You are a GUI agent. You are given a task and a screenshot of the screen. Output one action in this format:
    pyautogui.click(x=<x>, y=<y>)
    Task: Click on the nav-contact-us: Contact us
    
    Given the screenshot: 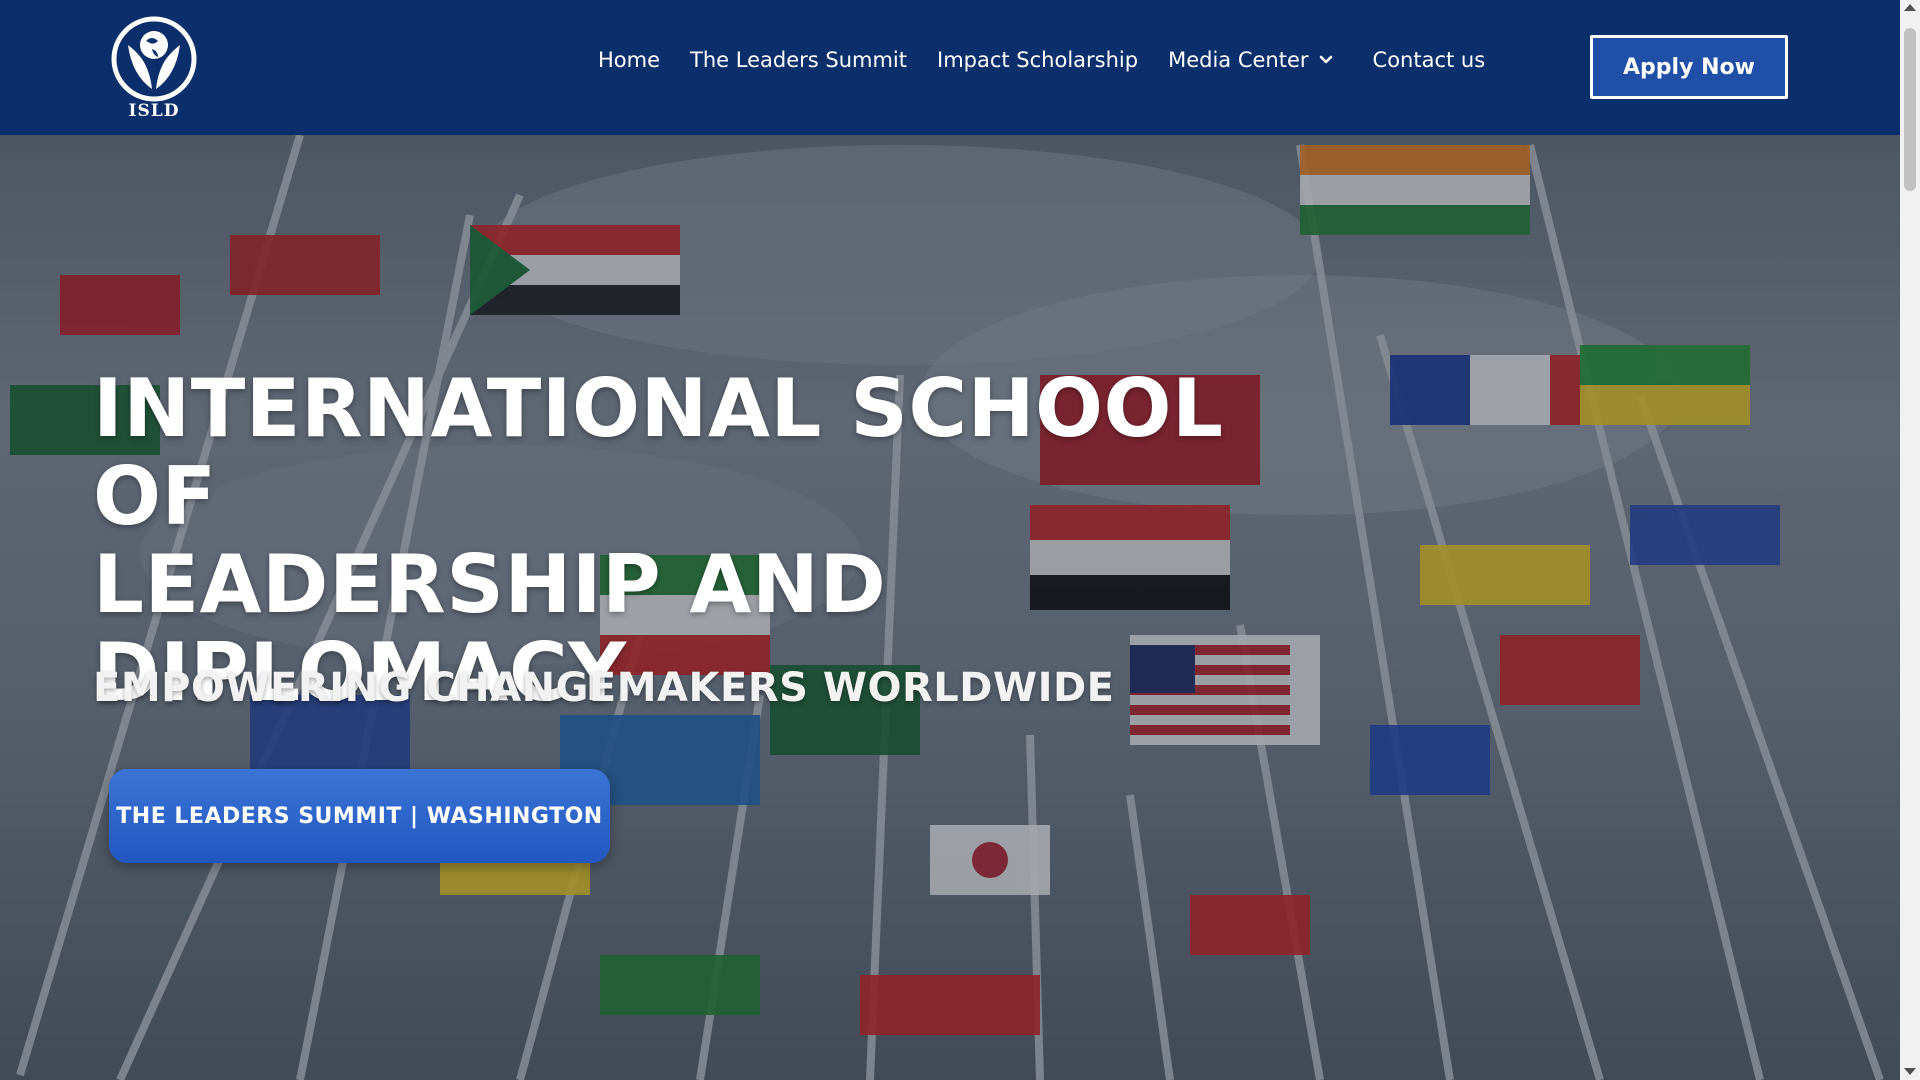 What is the action you would take?
    pyautogui.click(x=1429, y=60)
    